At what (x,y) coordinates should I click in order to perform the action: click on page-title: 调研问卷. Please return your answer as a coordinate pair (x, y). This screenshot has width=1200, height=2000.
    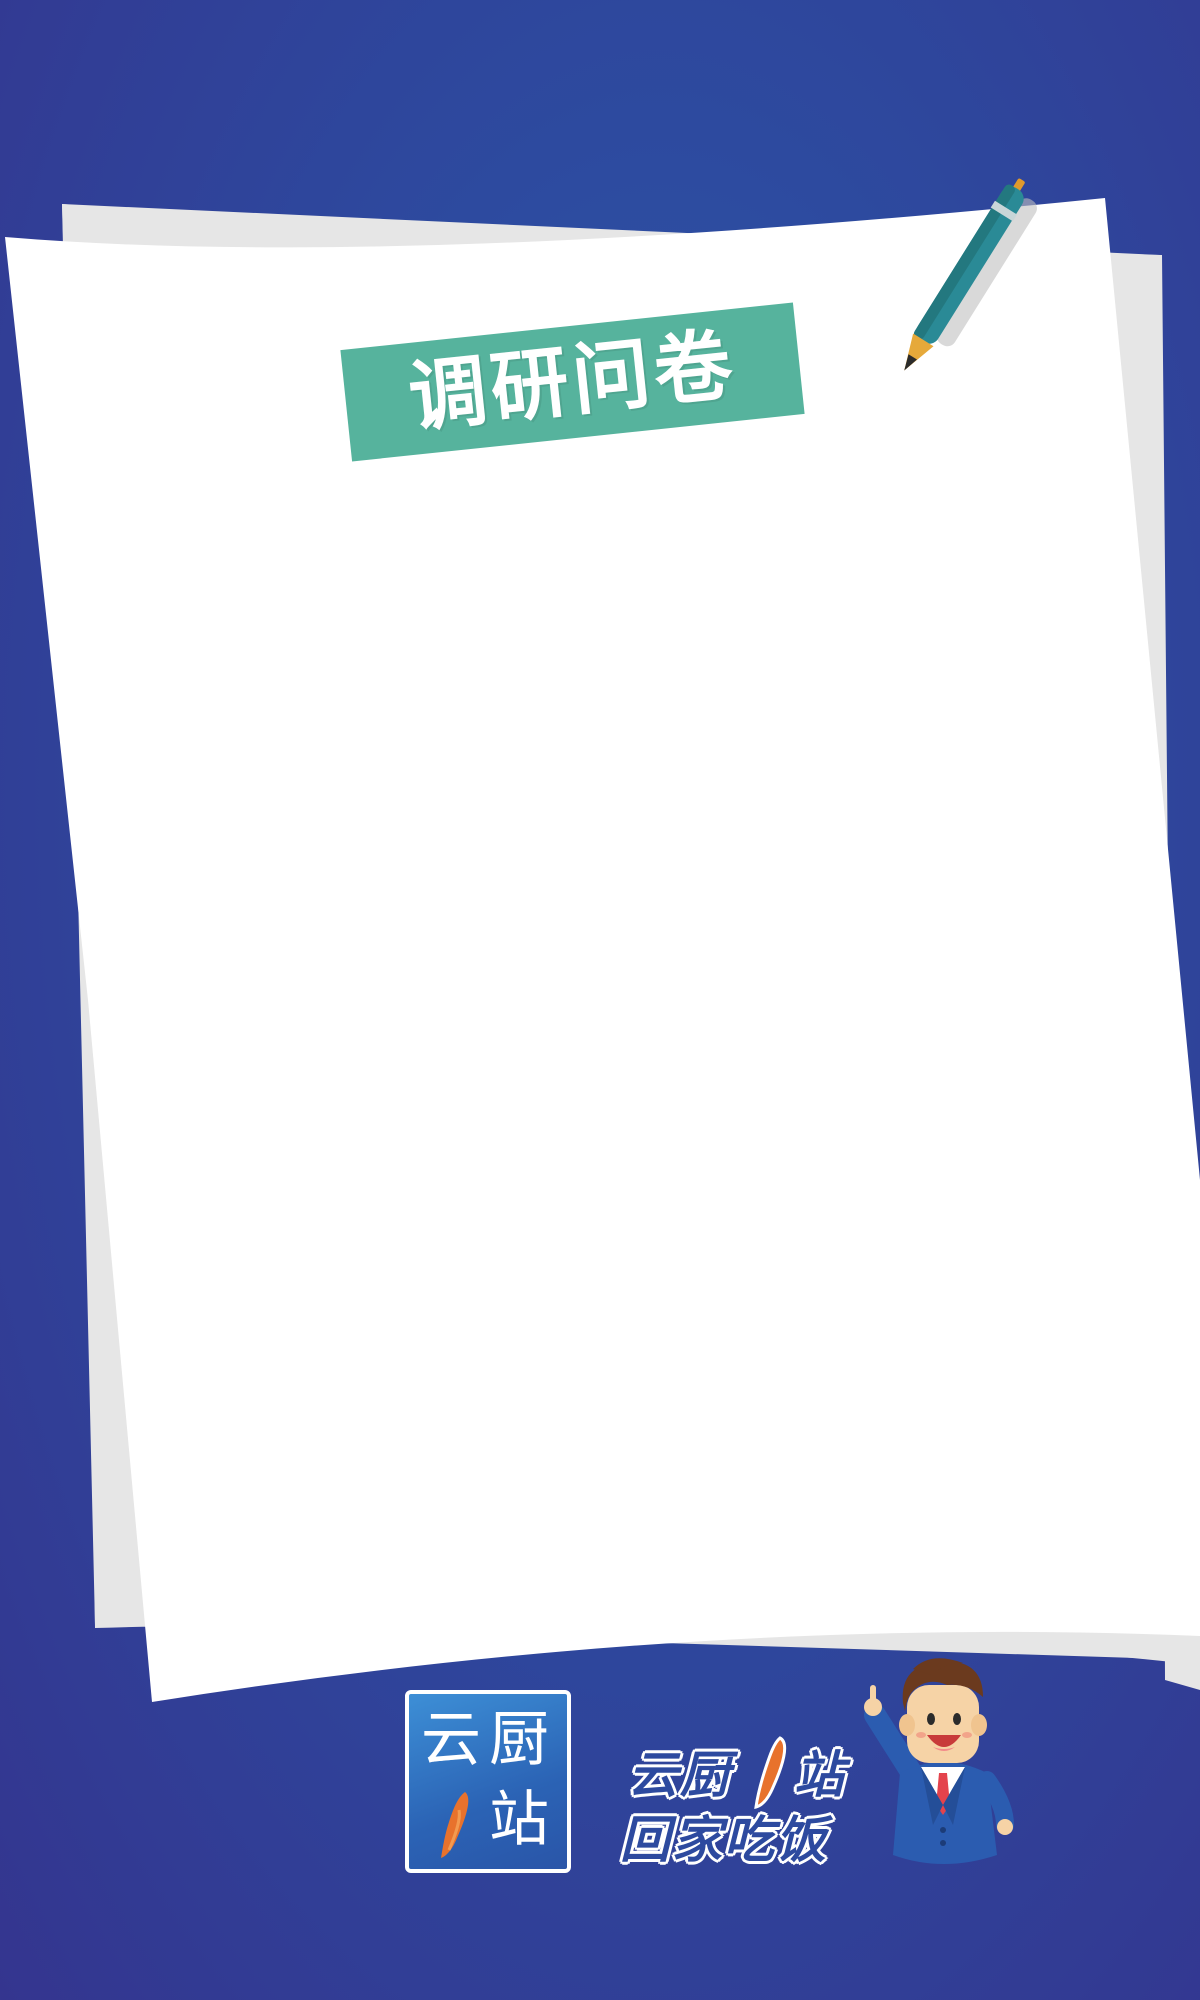
    Looking at the image, I should click on (572, 382).